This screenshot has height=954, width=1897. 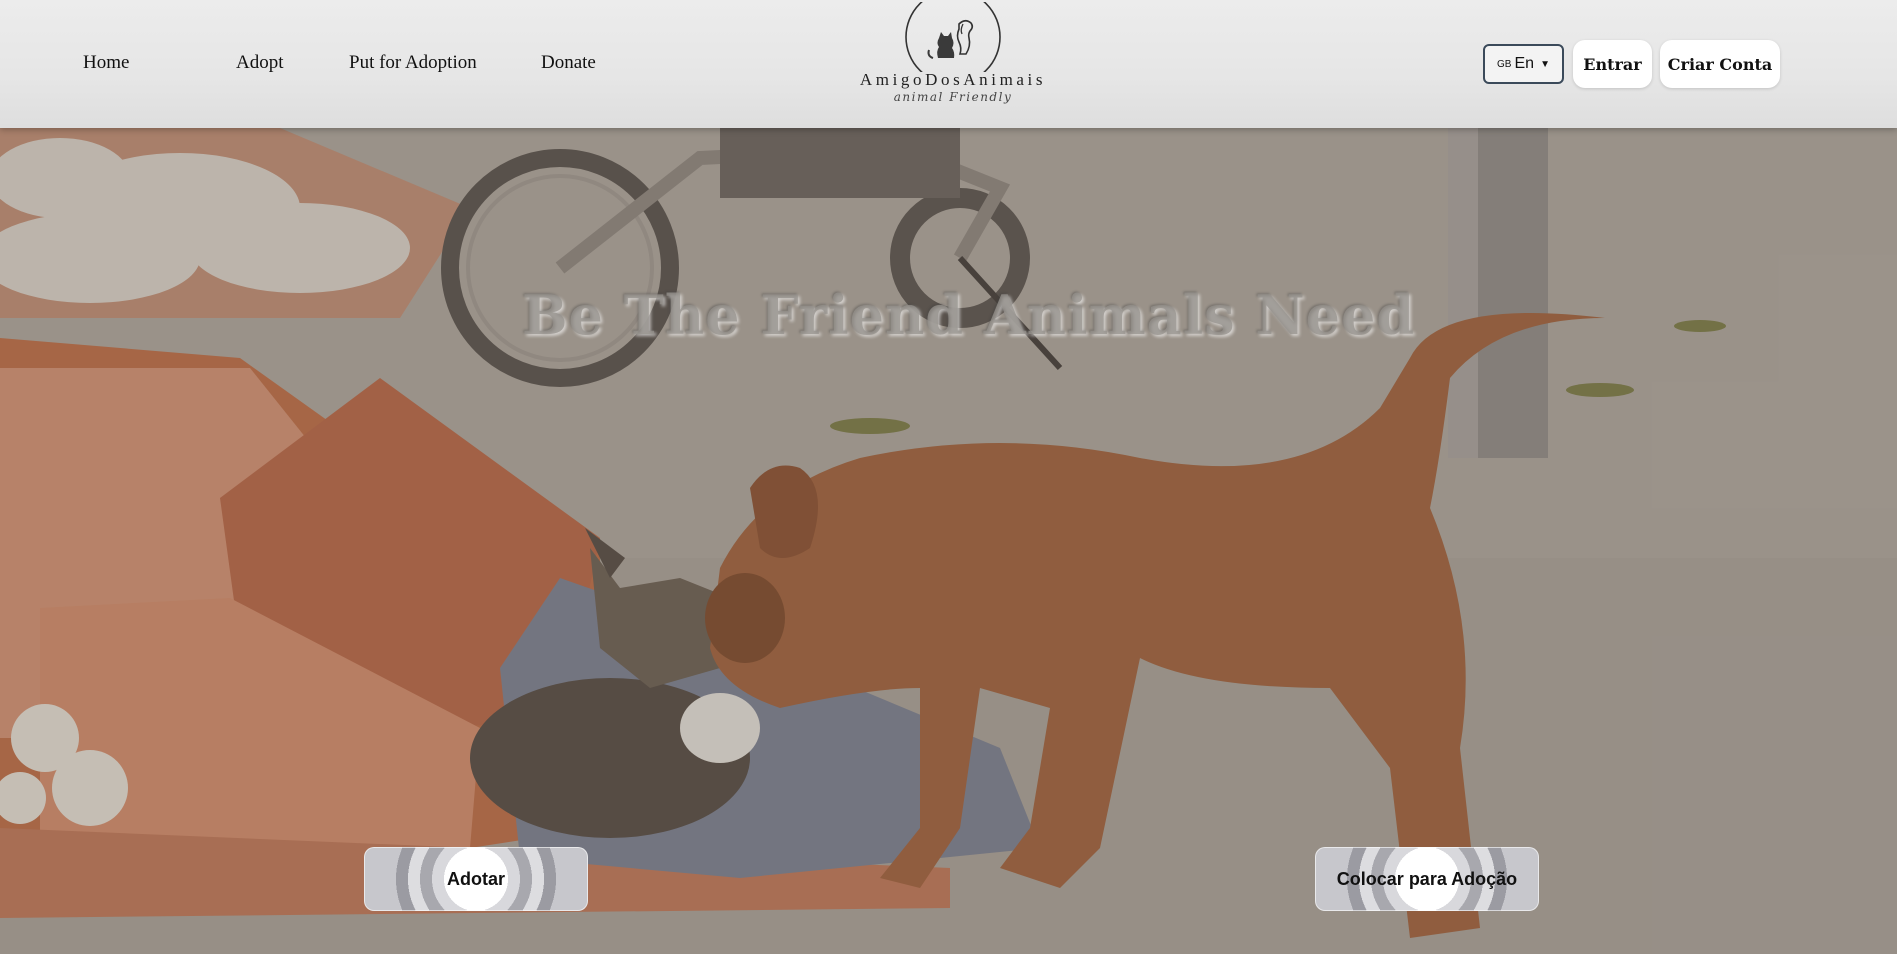 I want to click on language-select: GB En ▼, so click(x=1523, y=64).